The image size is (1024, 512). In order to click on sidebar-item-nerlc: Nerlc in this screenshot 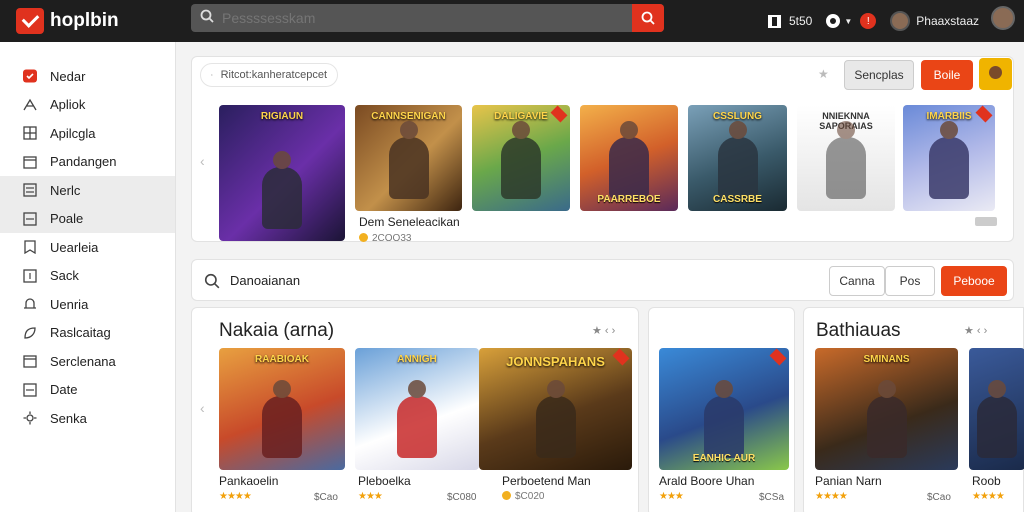, I will do `click(87, 190)`.